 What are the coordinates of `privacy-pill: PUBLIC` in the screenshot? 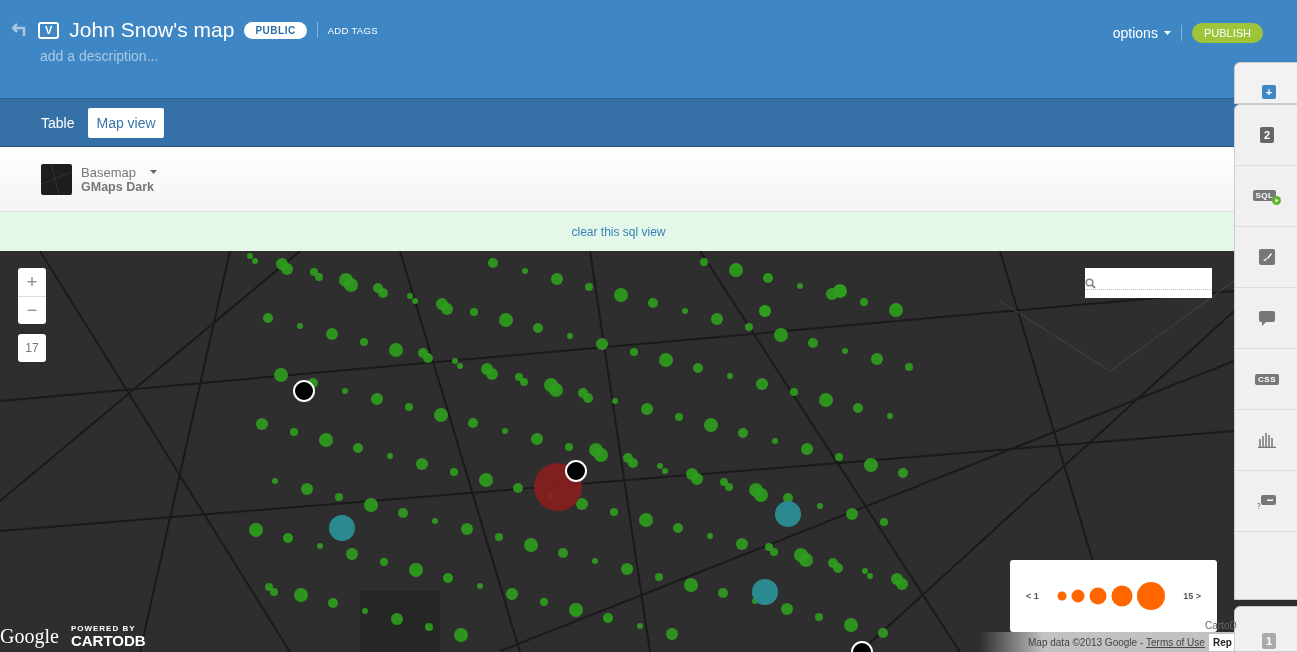 It's located at (275, 30).